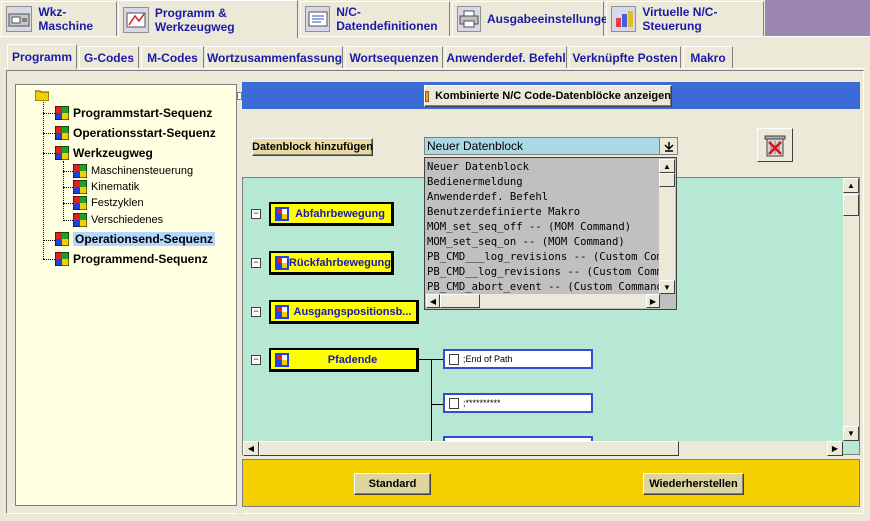 This screenshot has height=521, width=870. I want to click on tab-virtual-nc: Virtuelle N/C-Steuerung, so click(685, 18).